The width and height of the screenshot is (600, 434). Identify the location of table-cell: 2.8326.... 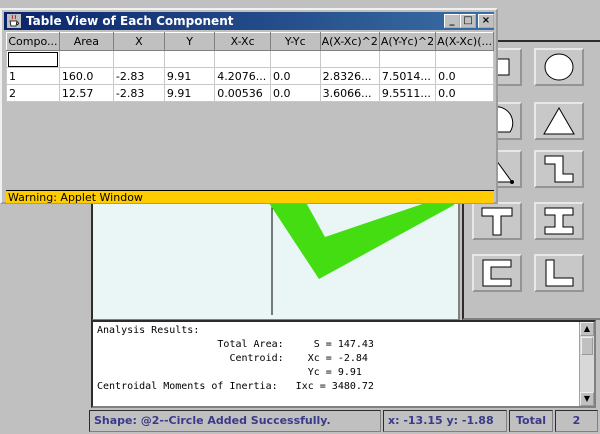
(349, 76).